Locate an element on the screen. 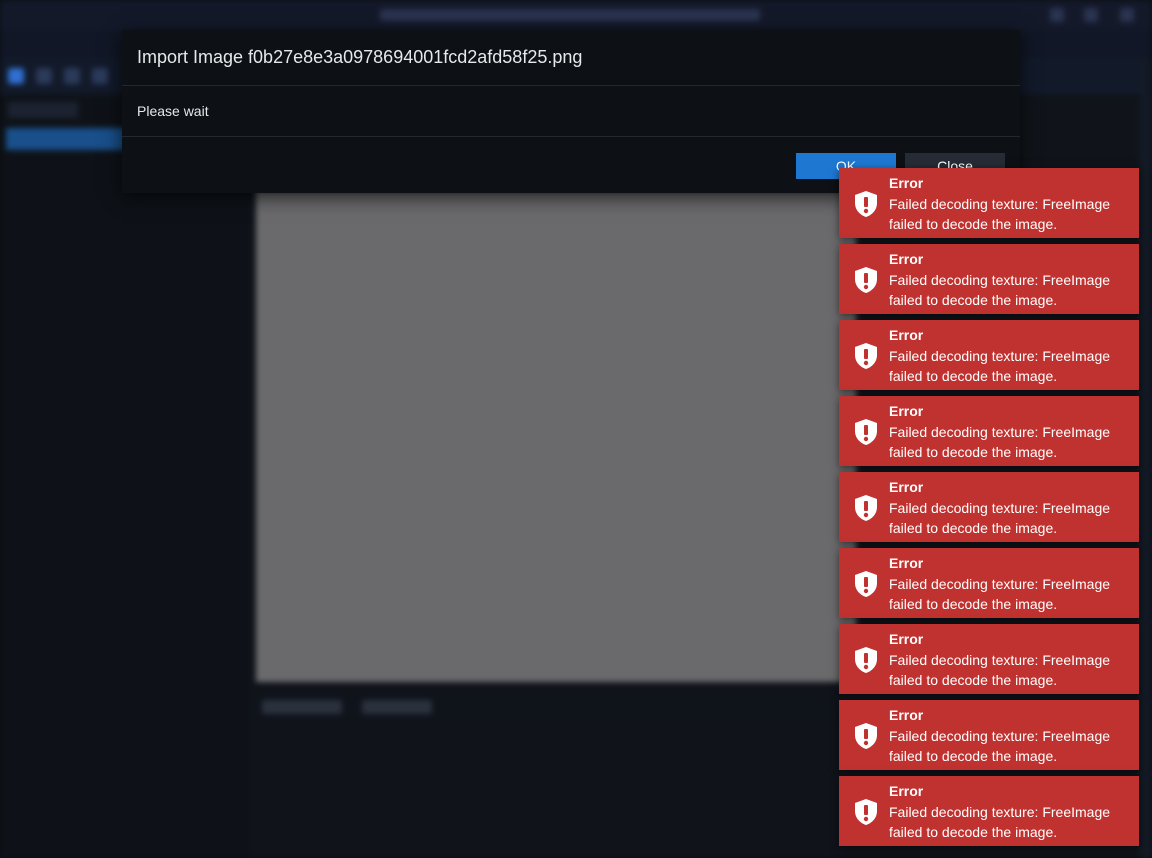 The width and height of the screenshot is (1152, 858). background-title-text is located at coordinates (570, 15).